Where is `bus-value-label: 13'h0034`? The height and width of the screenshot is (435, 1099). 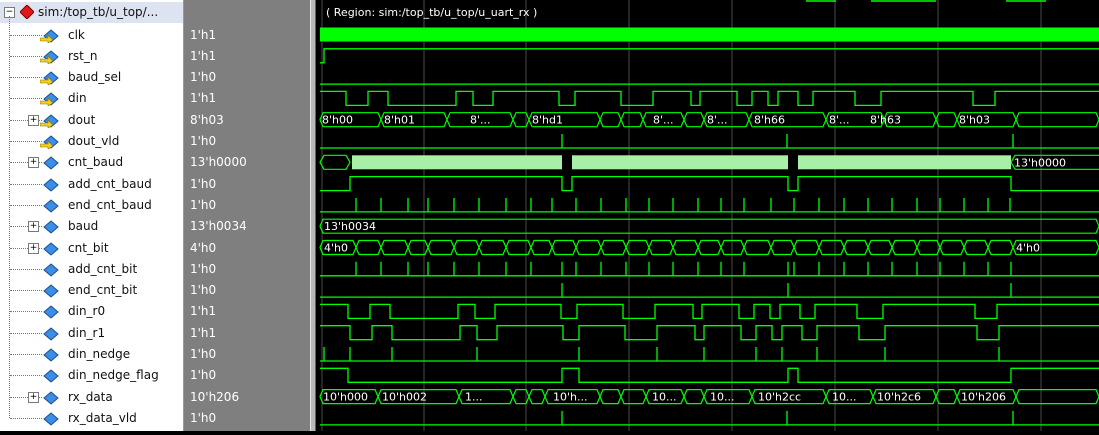
bus-value-label: 13'h0034 is located at coordinates (350, 226).